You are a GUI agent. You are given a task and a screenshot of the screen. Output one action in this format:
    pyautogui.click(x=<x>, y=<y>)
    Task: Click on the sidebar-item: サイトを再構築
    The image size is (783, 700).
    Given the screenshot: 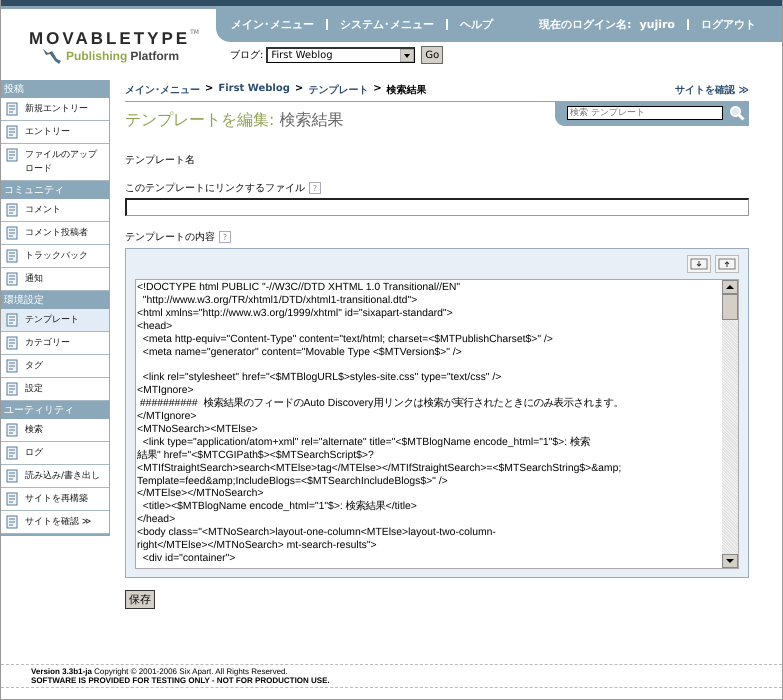 What is the action you would take?
    pyautogui.click(x=55, y=499)
    